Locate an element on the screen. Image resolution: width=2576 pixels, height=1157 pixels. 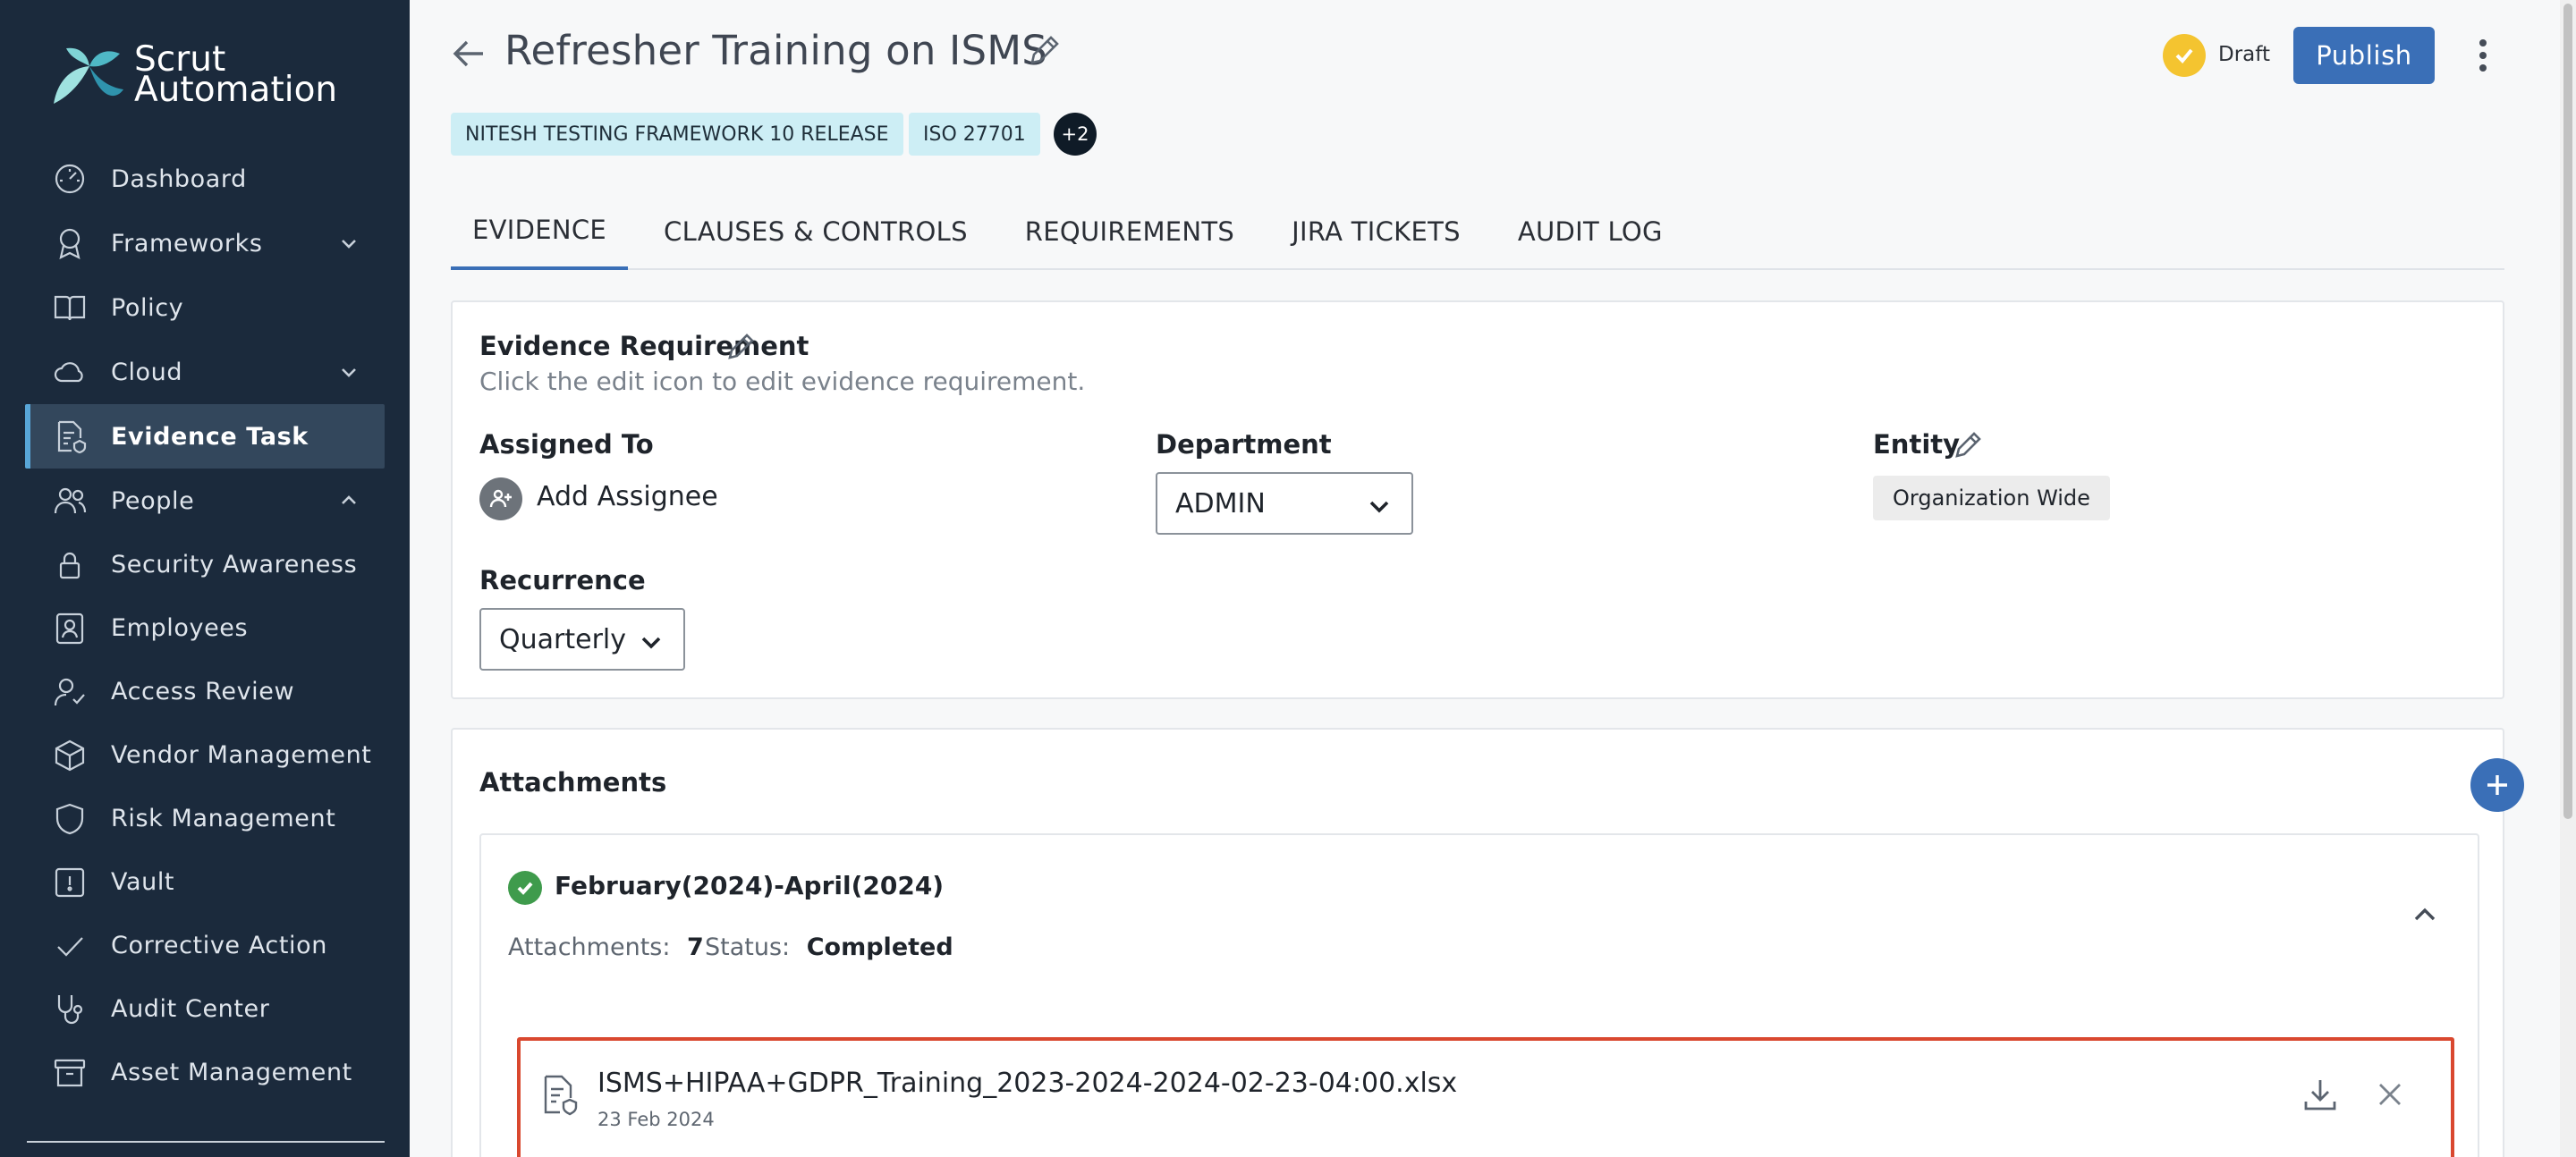
dashboard-icon is located at coordinates (69, 178).